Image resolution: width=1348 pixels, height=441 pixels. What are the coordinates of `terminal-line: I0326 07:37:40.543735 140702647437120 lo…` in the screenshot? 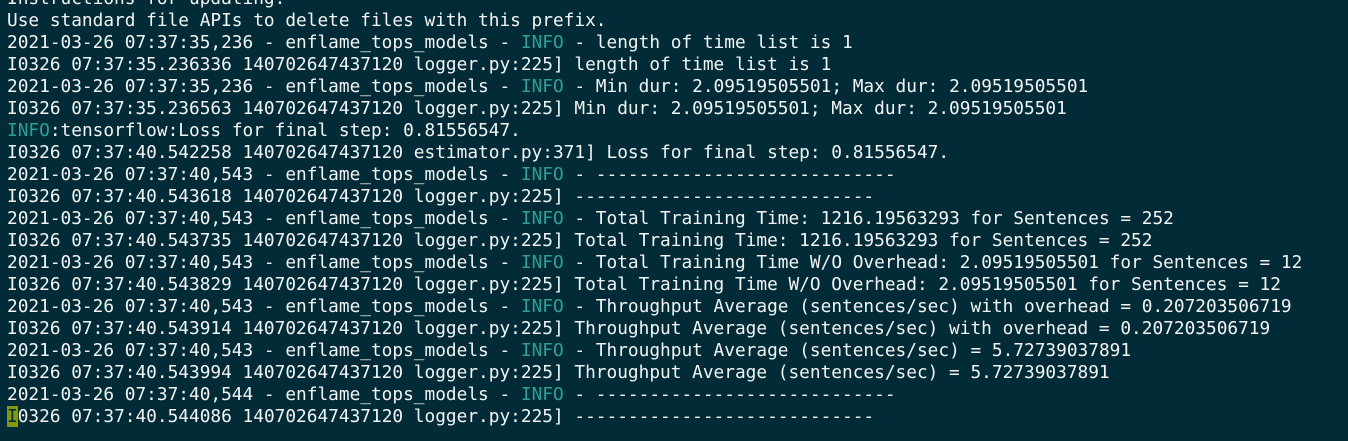 It's located at (654, 241).